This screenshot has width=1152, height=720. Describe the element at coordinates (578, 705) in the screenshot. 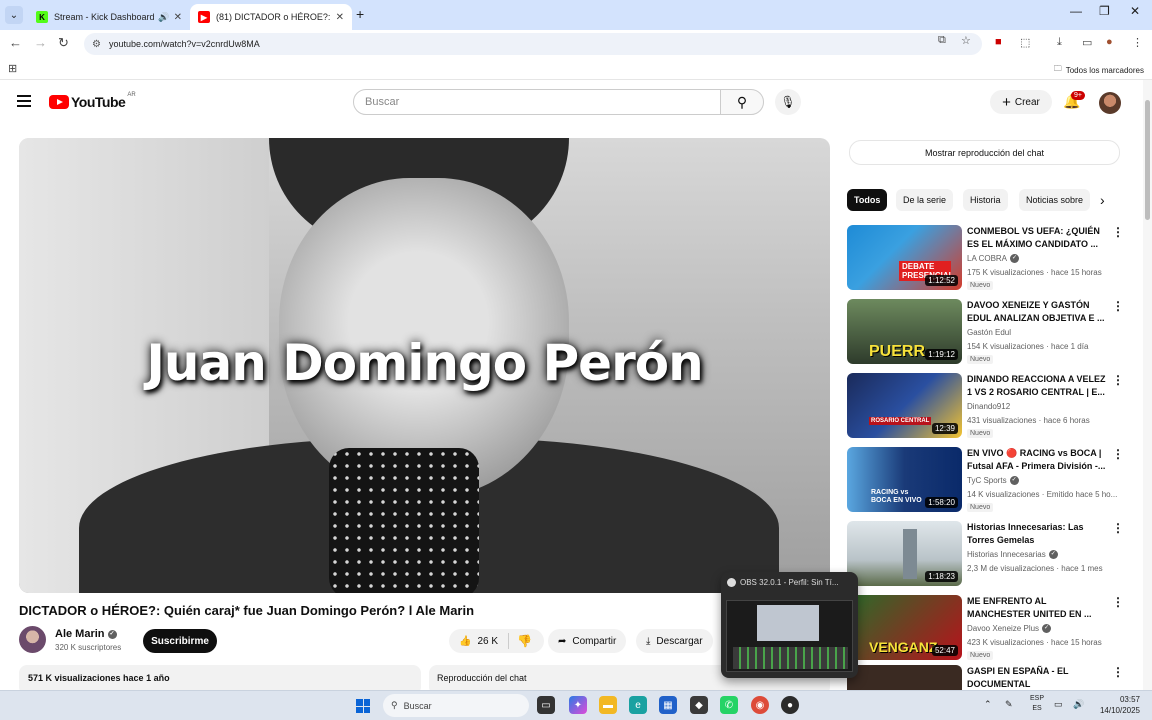

I see `copilot-icon: ✦` at that location.